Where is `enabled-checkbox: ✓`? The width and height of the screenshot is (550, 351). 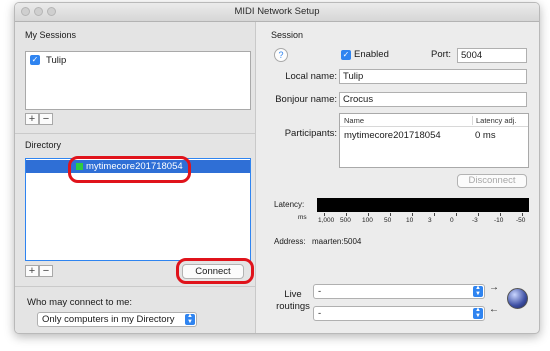 enabled-checkbox: ✓ is located at coordinates (346, 55).